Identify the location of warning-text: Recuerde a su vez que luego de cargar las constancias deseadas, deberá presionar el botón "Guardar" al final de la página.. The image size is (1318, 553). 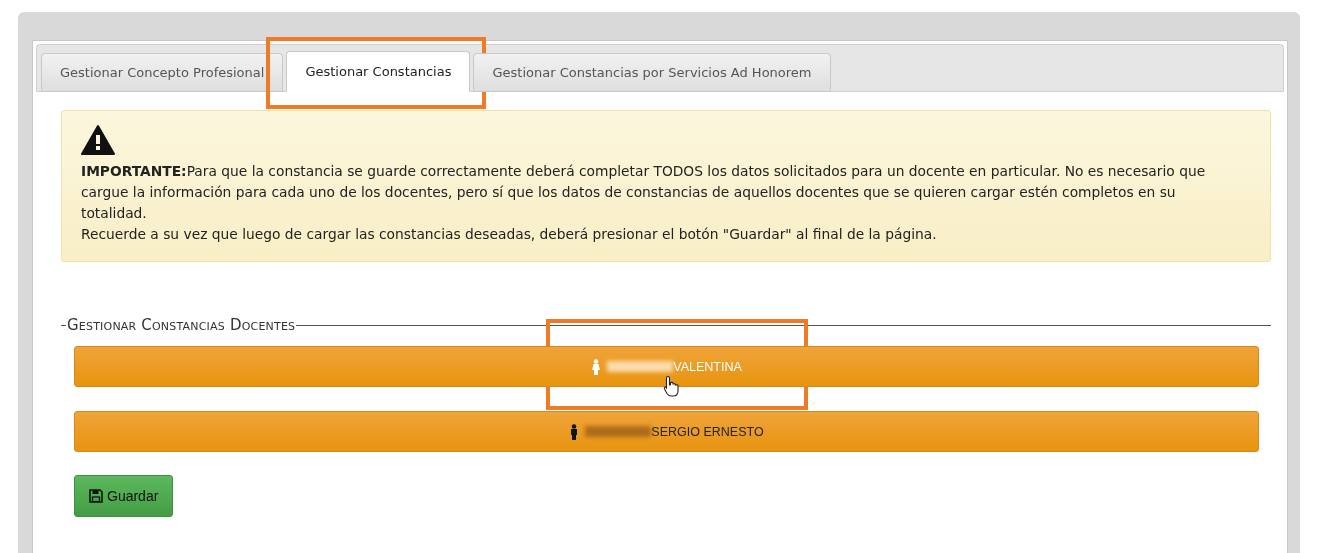
(509, 234).